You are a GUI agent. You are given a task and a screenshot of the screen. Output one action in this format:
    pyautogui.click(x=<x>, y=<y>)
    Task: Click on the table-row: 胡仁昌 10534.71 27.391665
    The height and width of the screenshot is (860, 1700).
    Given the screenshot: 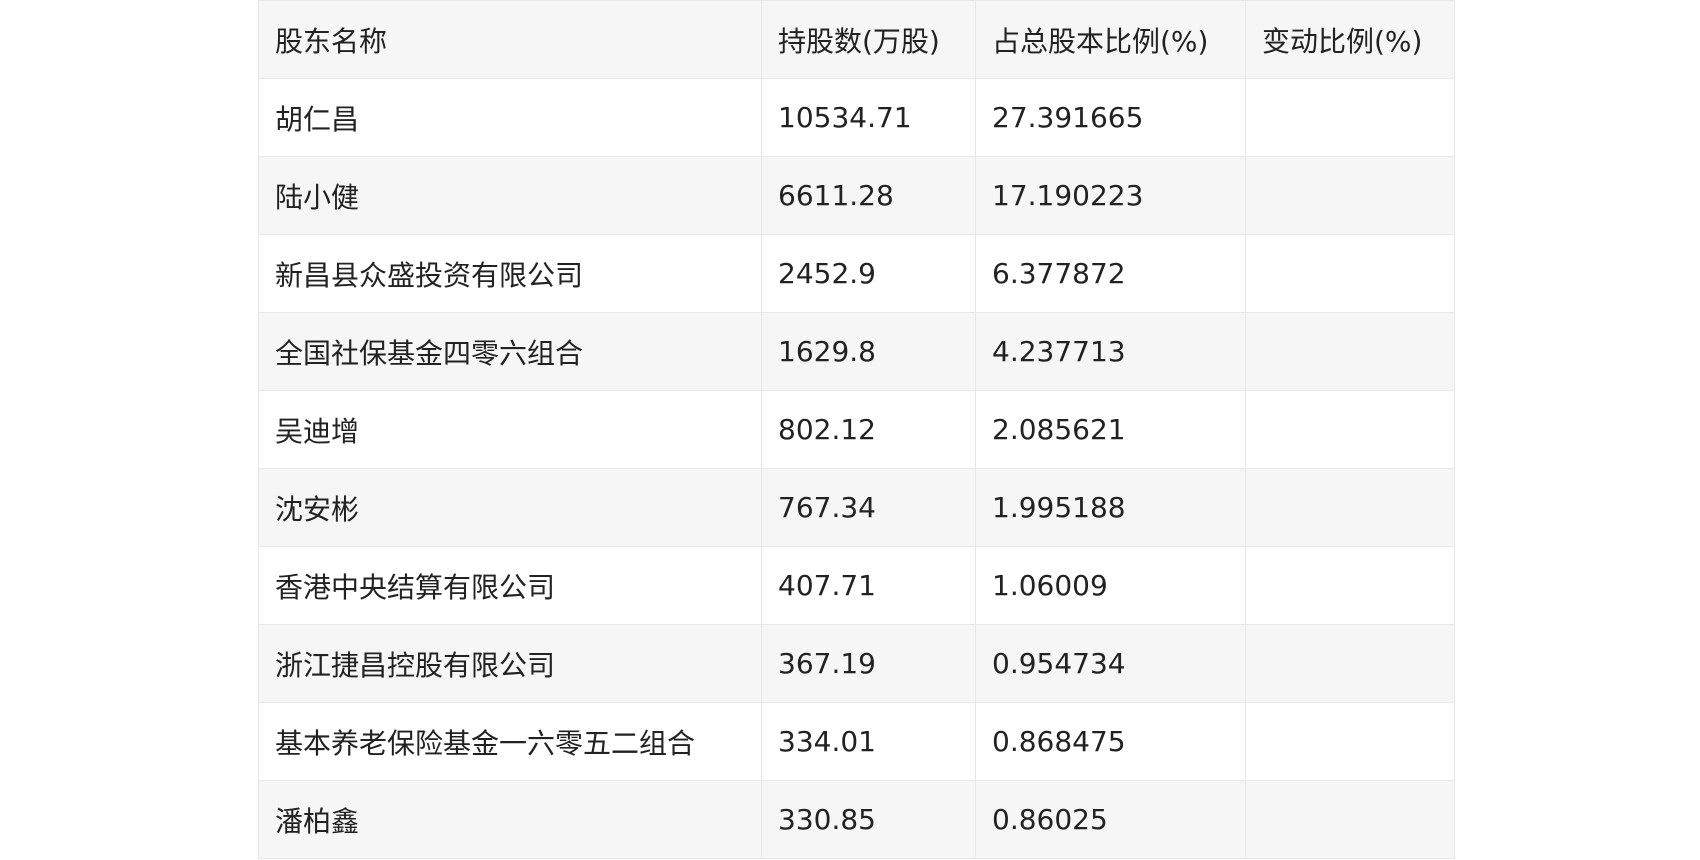 What is the action you would take?
    pyautogui.click(x=856, y=117)
    